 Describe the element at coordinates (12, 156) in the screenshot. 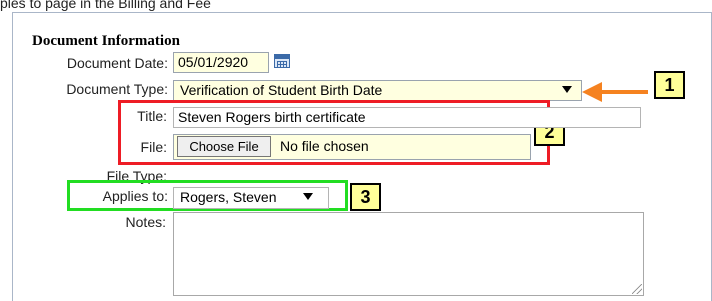

I see `frame-border-left` at that location.